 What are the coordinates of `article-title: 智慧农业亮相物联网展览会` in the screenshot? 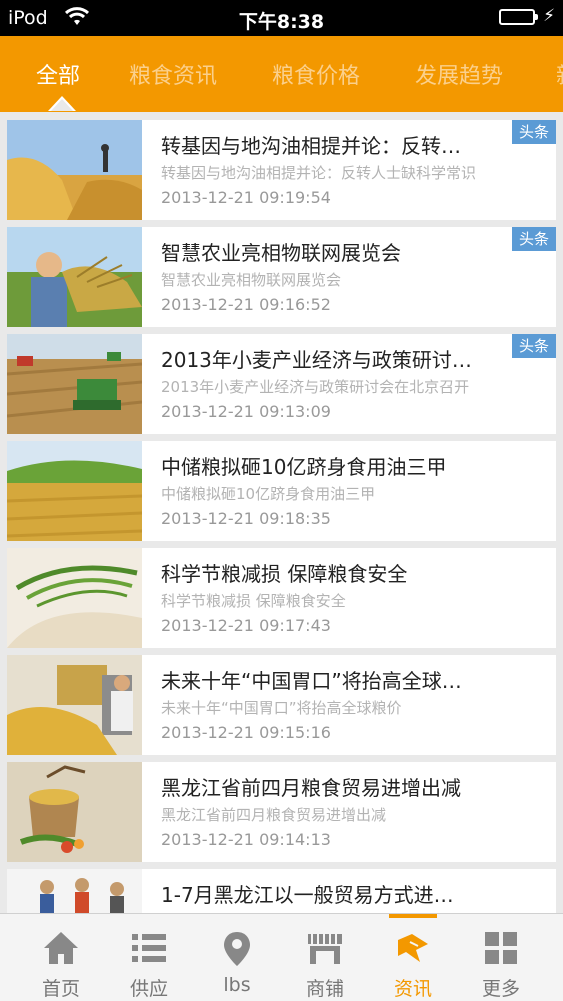 It's located at (281, 253).